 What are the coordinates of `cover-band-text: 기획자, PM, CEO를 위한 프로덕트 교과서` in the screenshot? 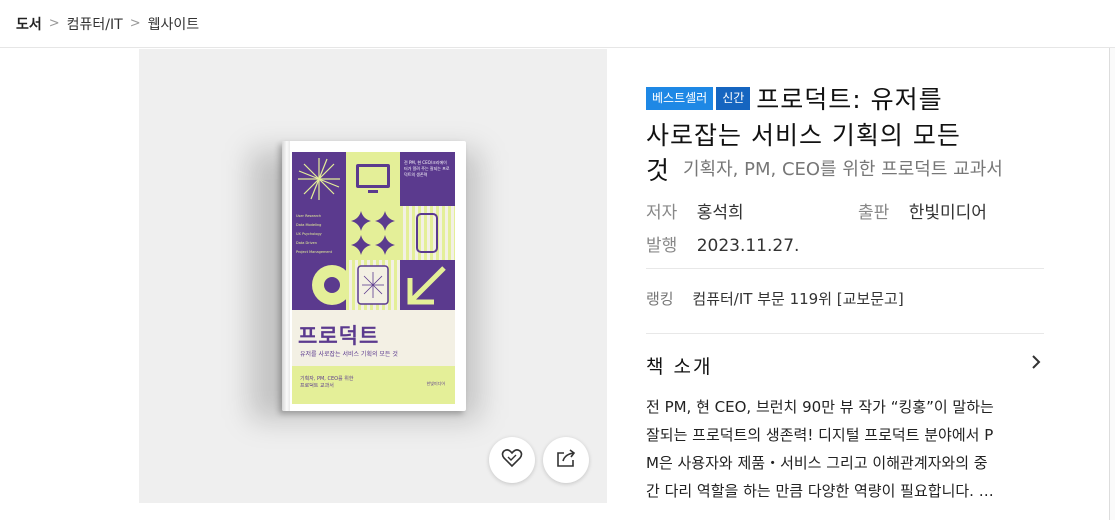 It's located at (326, 383).